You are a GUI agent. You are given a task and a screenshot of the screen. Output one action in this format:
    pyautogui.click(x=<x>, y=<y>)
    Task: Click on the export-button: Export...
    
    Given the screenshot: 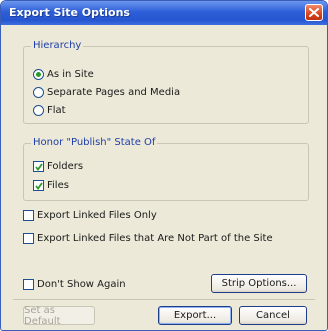 What is the action you would take?
    pyautogui.click(x=195, y=315)
    